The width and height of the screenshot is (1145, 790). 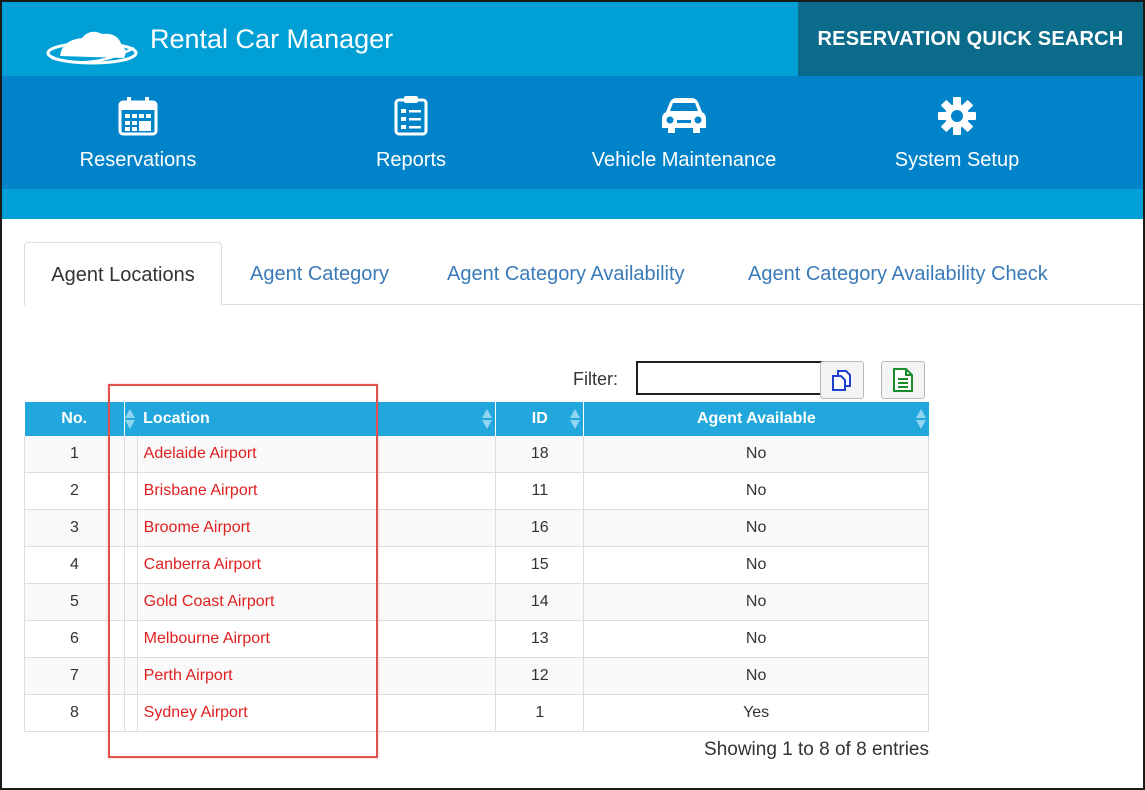 I want to click on copy-icon, so click(x=841, y=380).